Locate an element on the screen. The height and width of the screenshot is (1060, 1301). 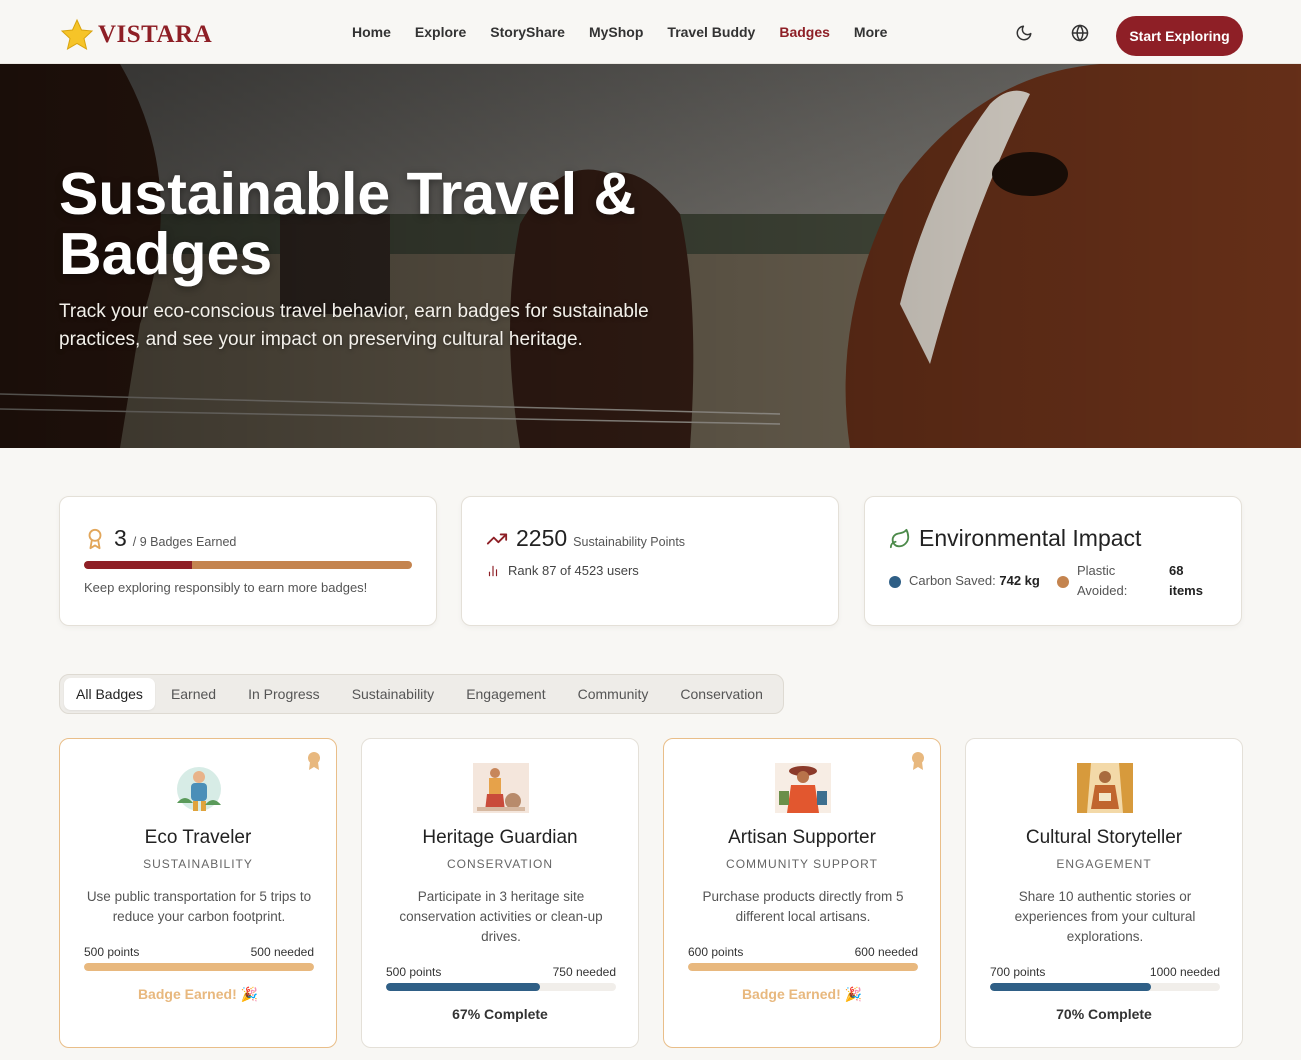
badge-needed: 1000 needed is located at coordinates (1184, 972).